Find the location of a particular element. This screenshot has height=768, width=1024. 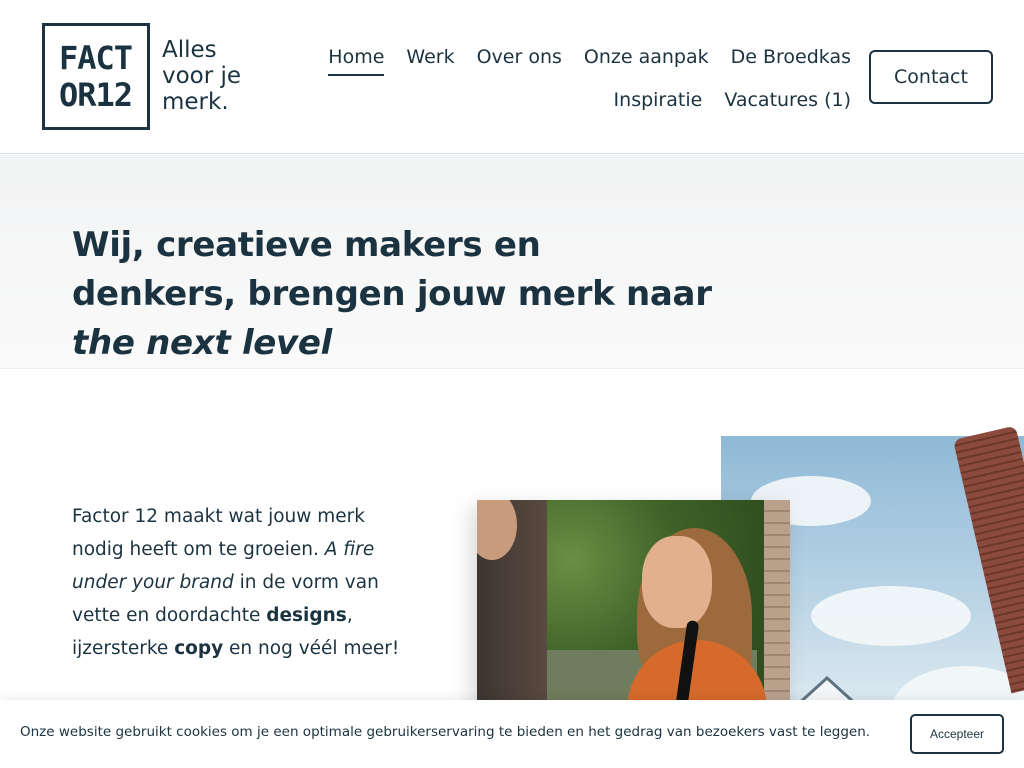

logo-tagline: Alles voor je merk. is located at coordinates (201, 76).